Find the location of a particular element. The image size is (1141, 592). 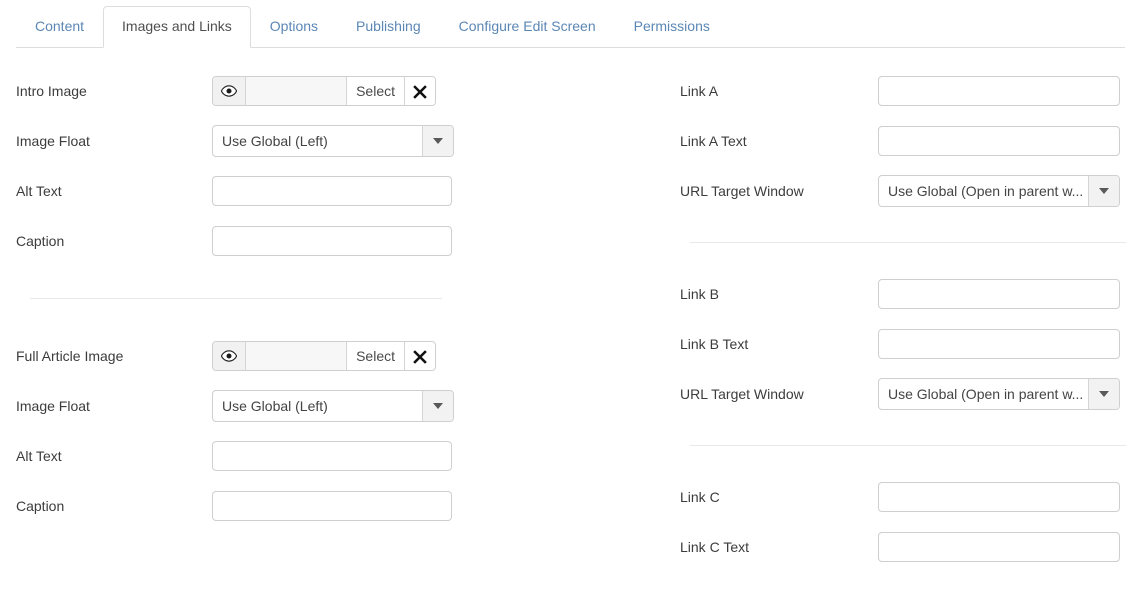

input-link-a-text is located at coordinates (999, 141).